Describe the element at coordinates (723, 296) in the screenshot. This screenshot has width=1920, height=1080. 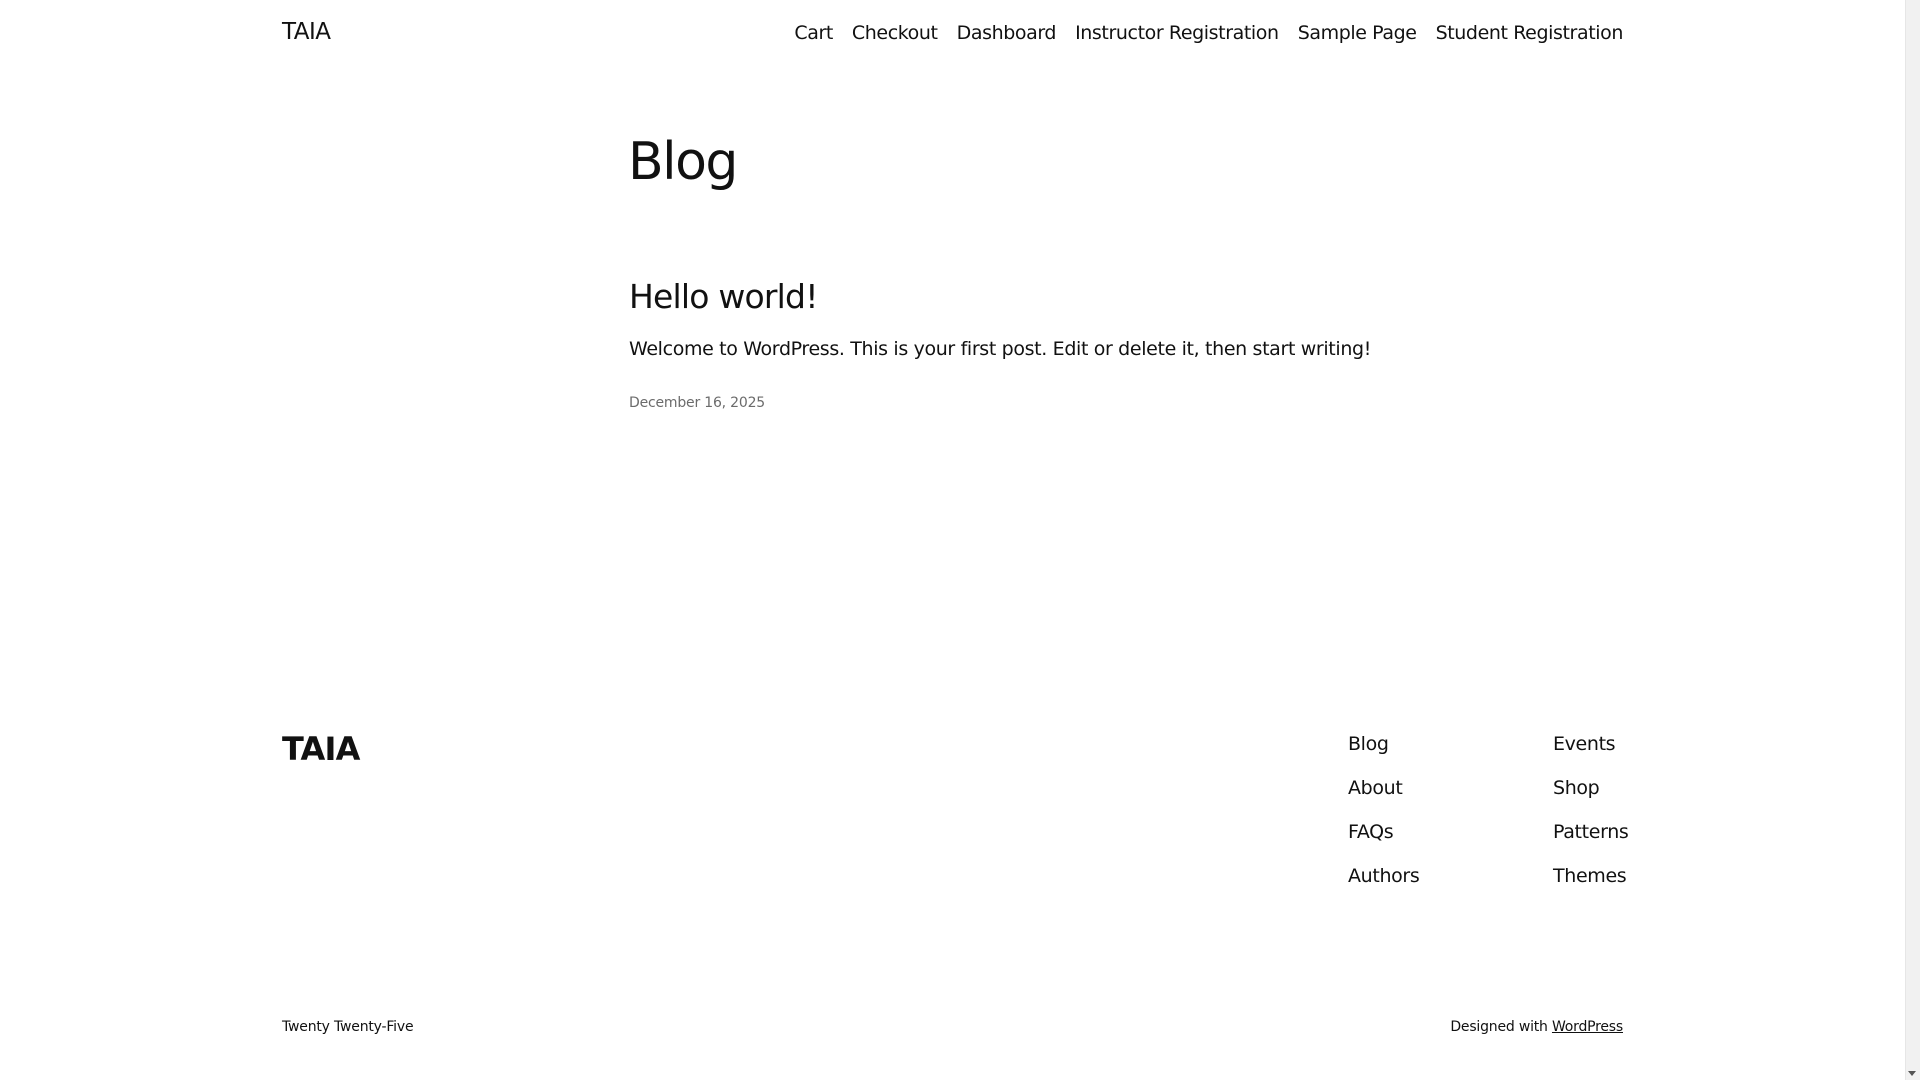
I see `post-title-link: Hello world!` at that location.